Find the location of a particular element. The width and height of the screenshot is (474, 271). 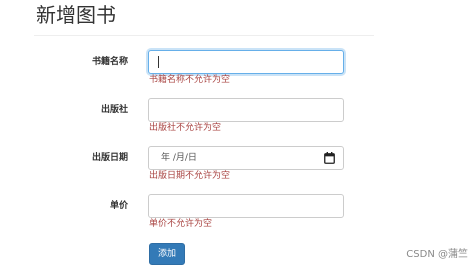

book-name-error: 书籍名称不允许为空 is located at coordinates (190, 80).